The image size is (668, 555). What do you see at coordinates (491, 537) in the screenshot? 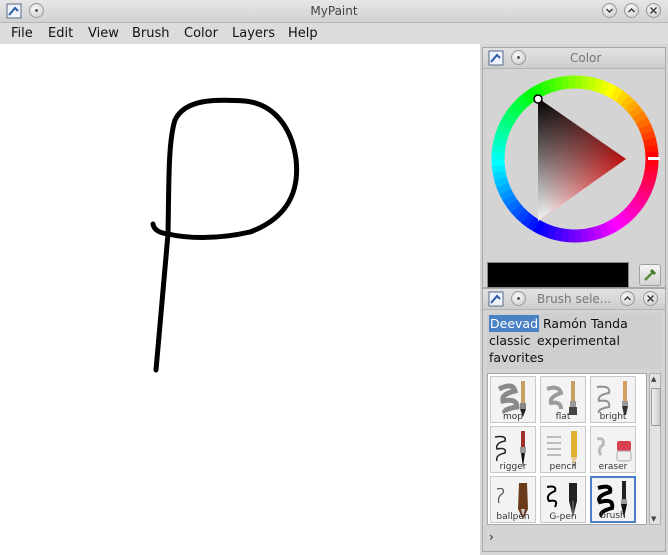
I see `expander-arrow-icon: ›` at bounding box center [491, 537].